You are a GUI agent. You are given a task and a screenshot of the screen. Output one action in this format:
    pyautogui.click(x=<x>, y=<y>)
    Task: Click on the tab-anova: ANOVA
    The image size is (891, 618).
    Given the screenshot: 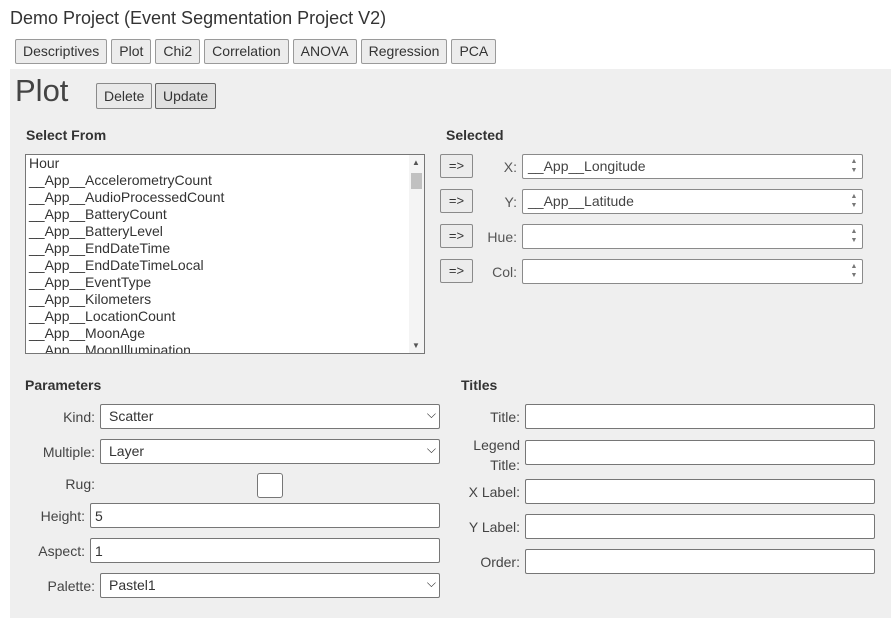 What is the action you would take?
    pyautogui.click(x=324, y=51)
    